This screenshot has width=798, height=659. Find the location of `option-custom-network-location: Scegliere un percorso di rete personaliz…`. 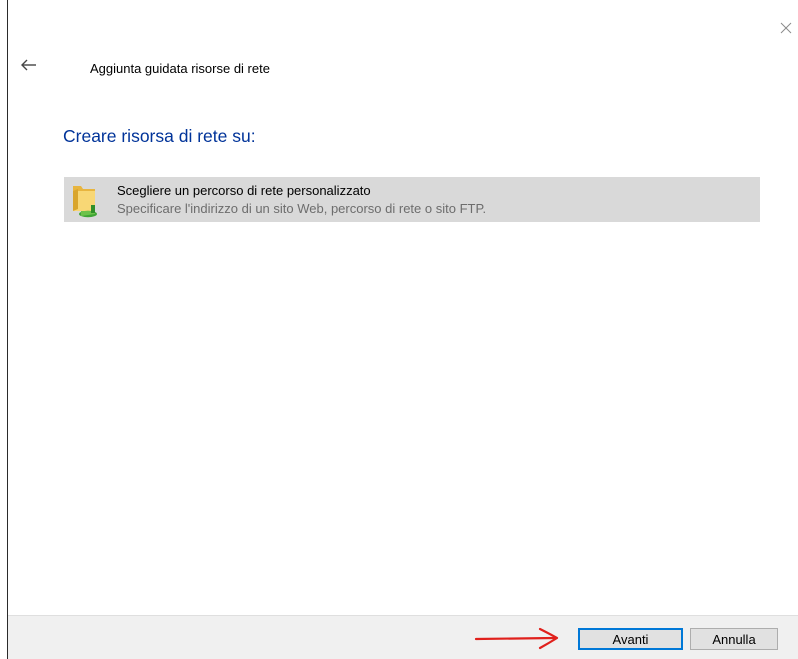

option-custom-network-location: Scegliere un percorso di rete personaliz… is located at coordinates (412, 199).